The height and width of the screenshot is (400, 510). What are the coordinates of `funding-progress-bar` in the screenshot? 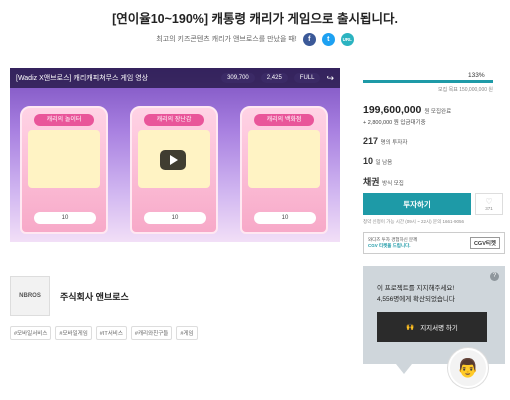 It's located at (428, 81).